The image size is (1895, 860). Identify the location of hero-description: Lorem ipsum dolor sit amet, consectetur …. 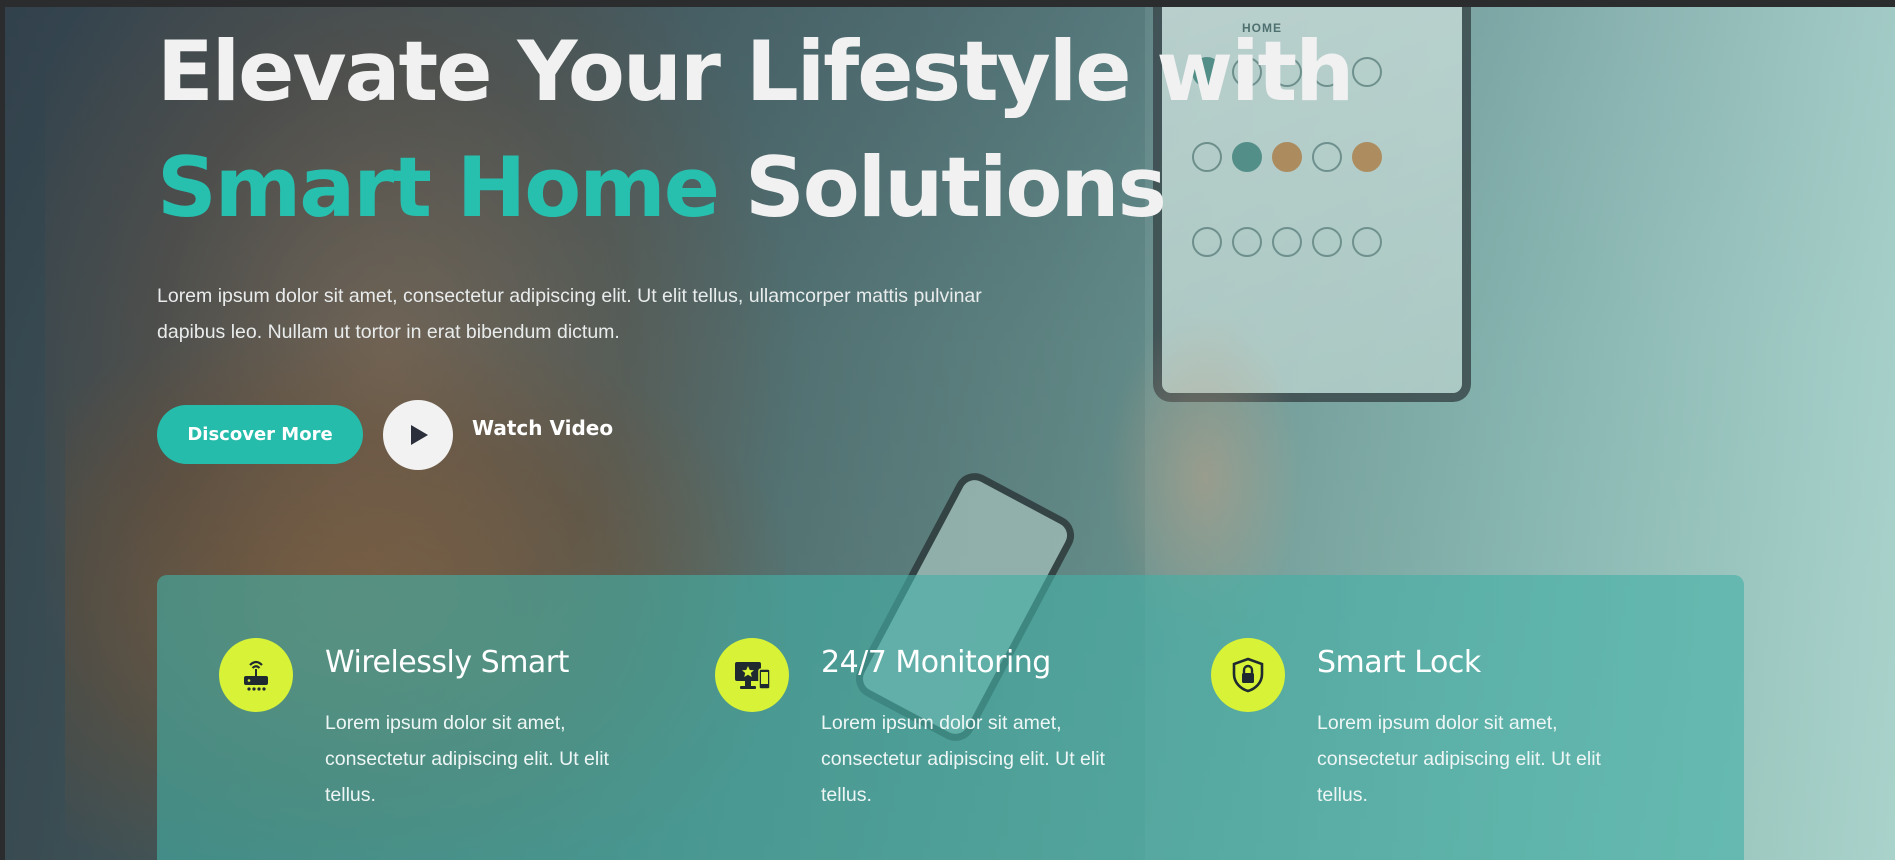
(569, 314).